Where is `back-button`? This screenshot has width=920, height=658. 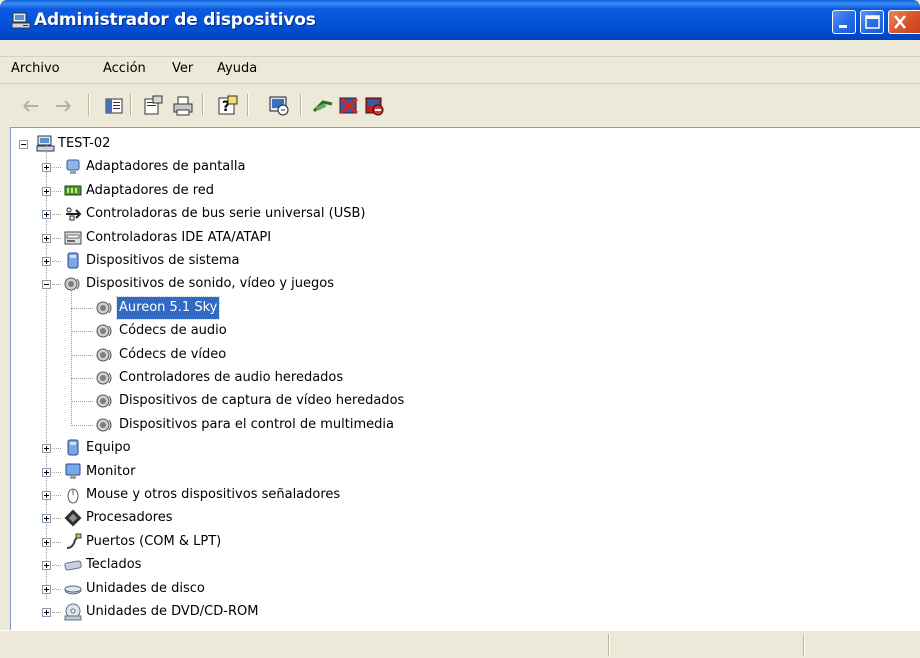 back-button is located at coordinates (31, 106).